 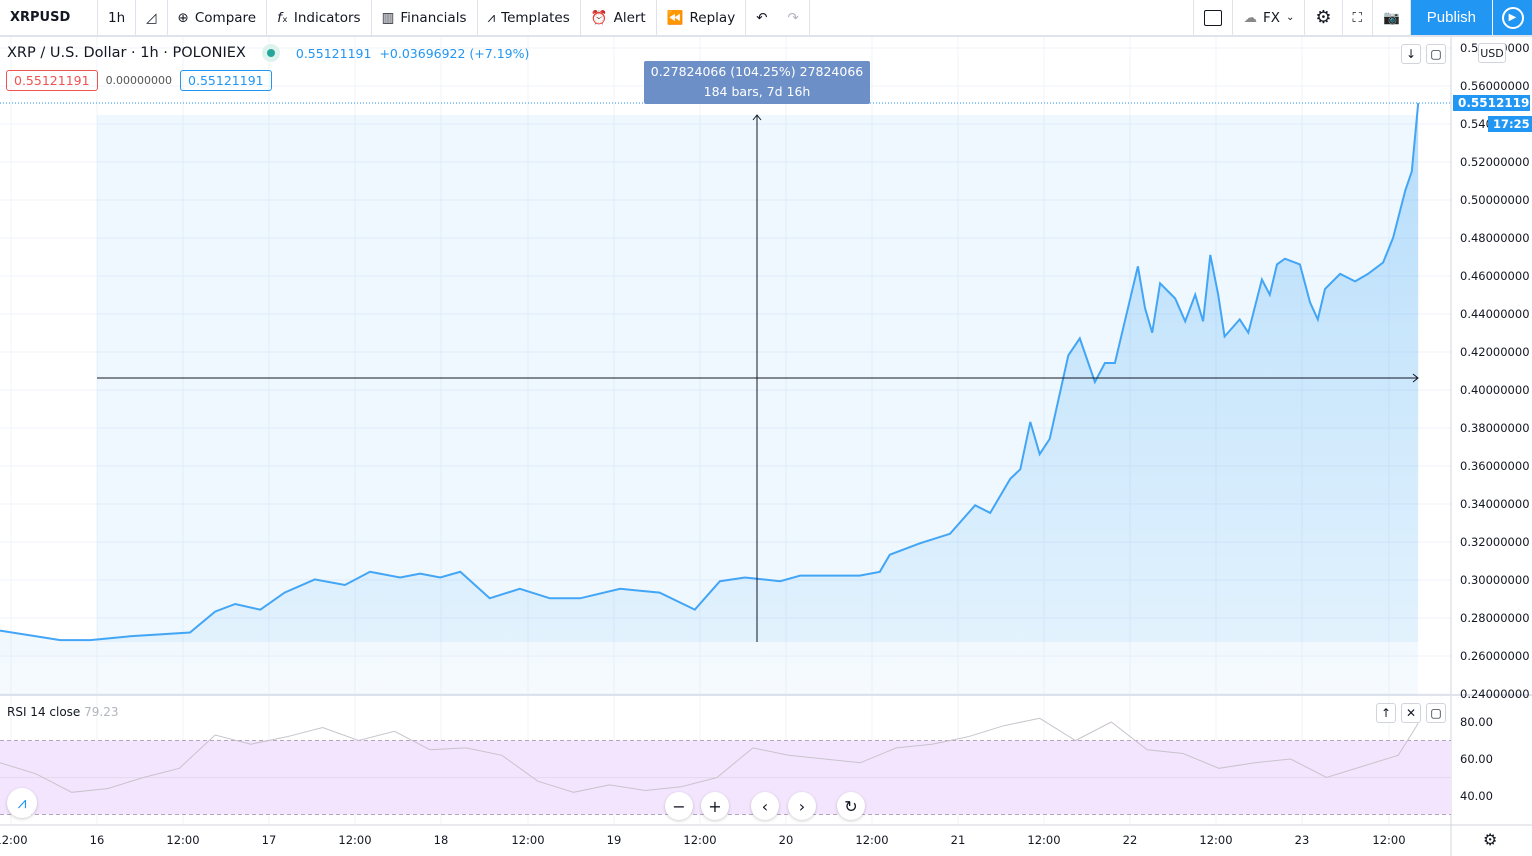 What do you see at coordinates (1495, 352) in the screenshot?
I see `price-axis-label: 0.42000000` at bounding box center [1495, 352].